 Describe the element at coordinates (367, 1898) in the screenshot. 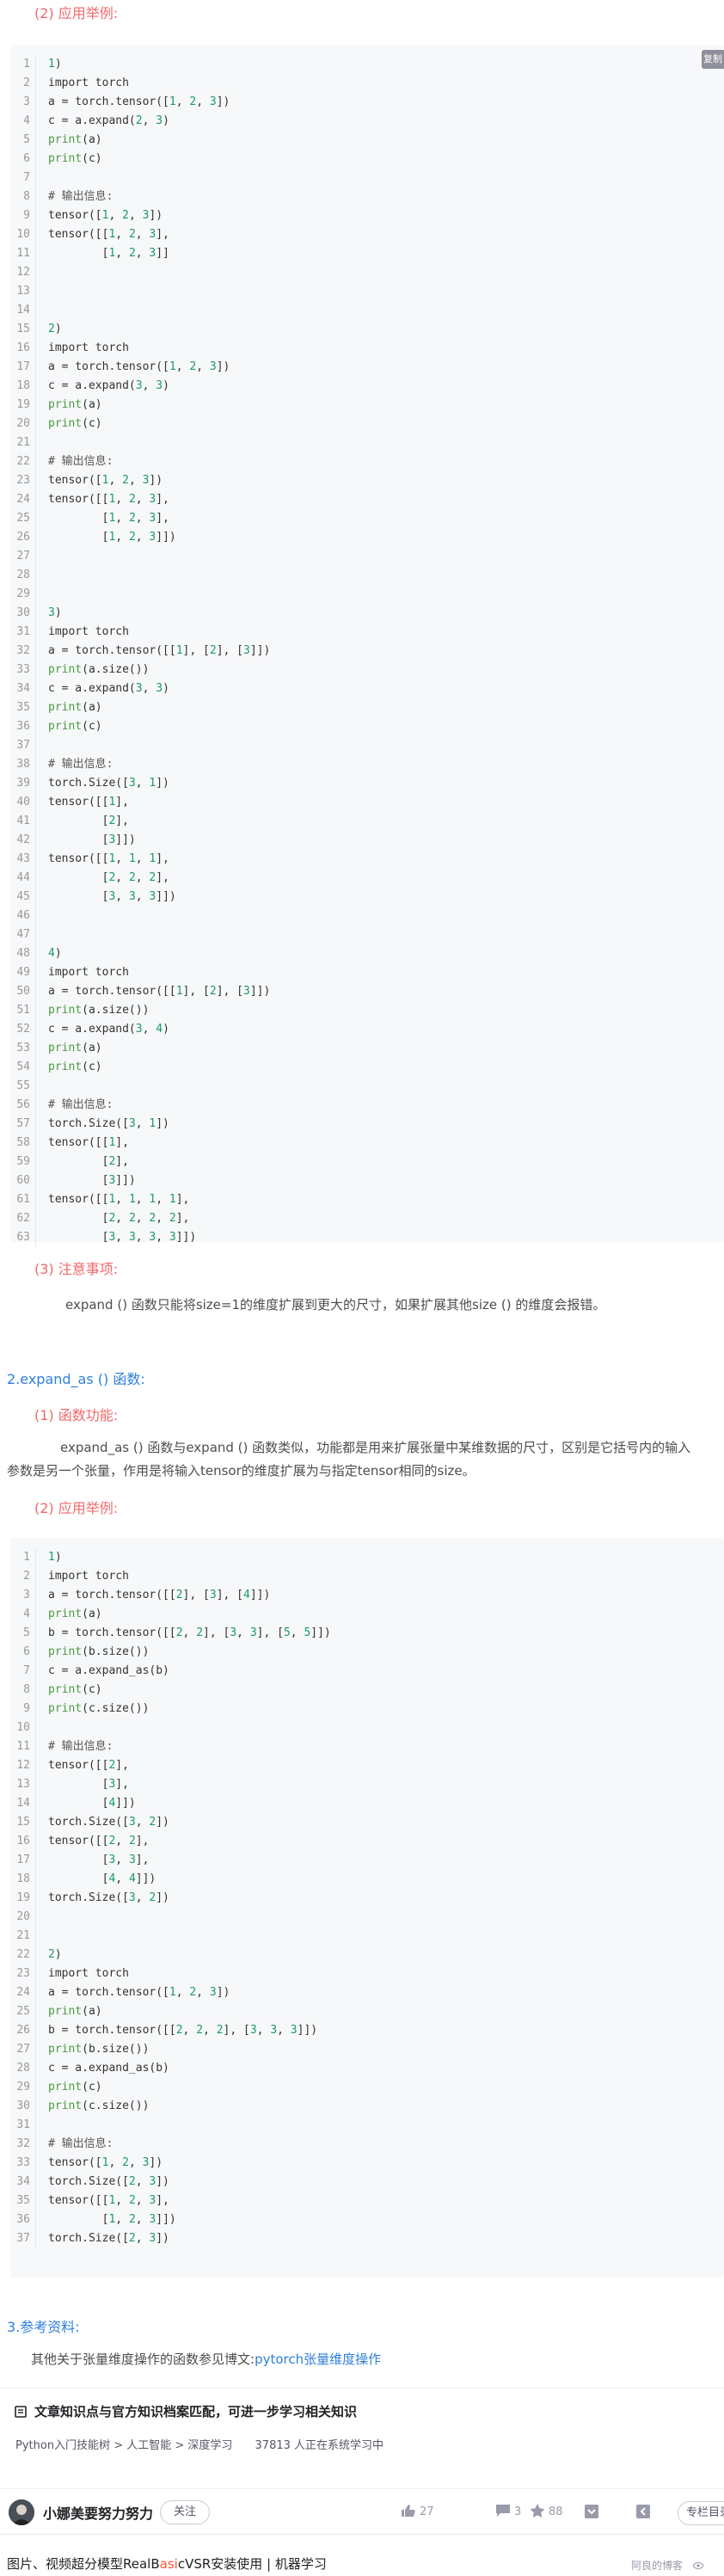

I see `code-line: 19 torch.Size([3, 2])` at that location.